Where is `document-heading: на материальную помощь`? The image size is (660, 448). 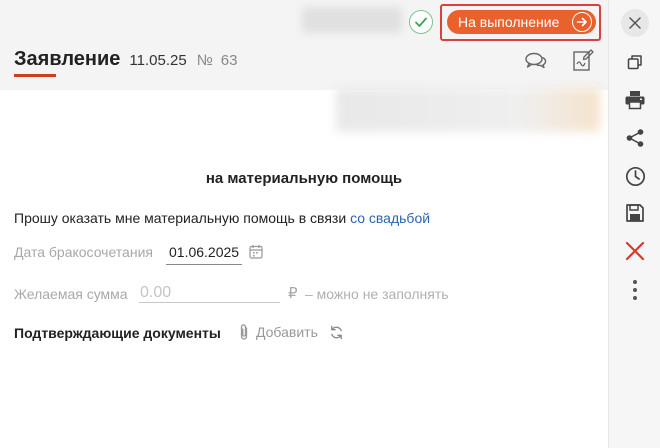 document-heading: на материальную помощь is located at coordinates (304, 178).